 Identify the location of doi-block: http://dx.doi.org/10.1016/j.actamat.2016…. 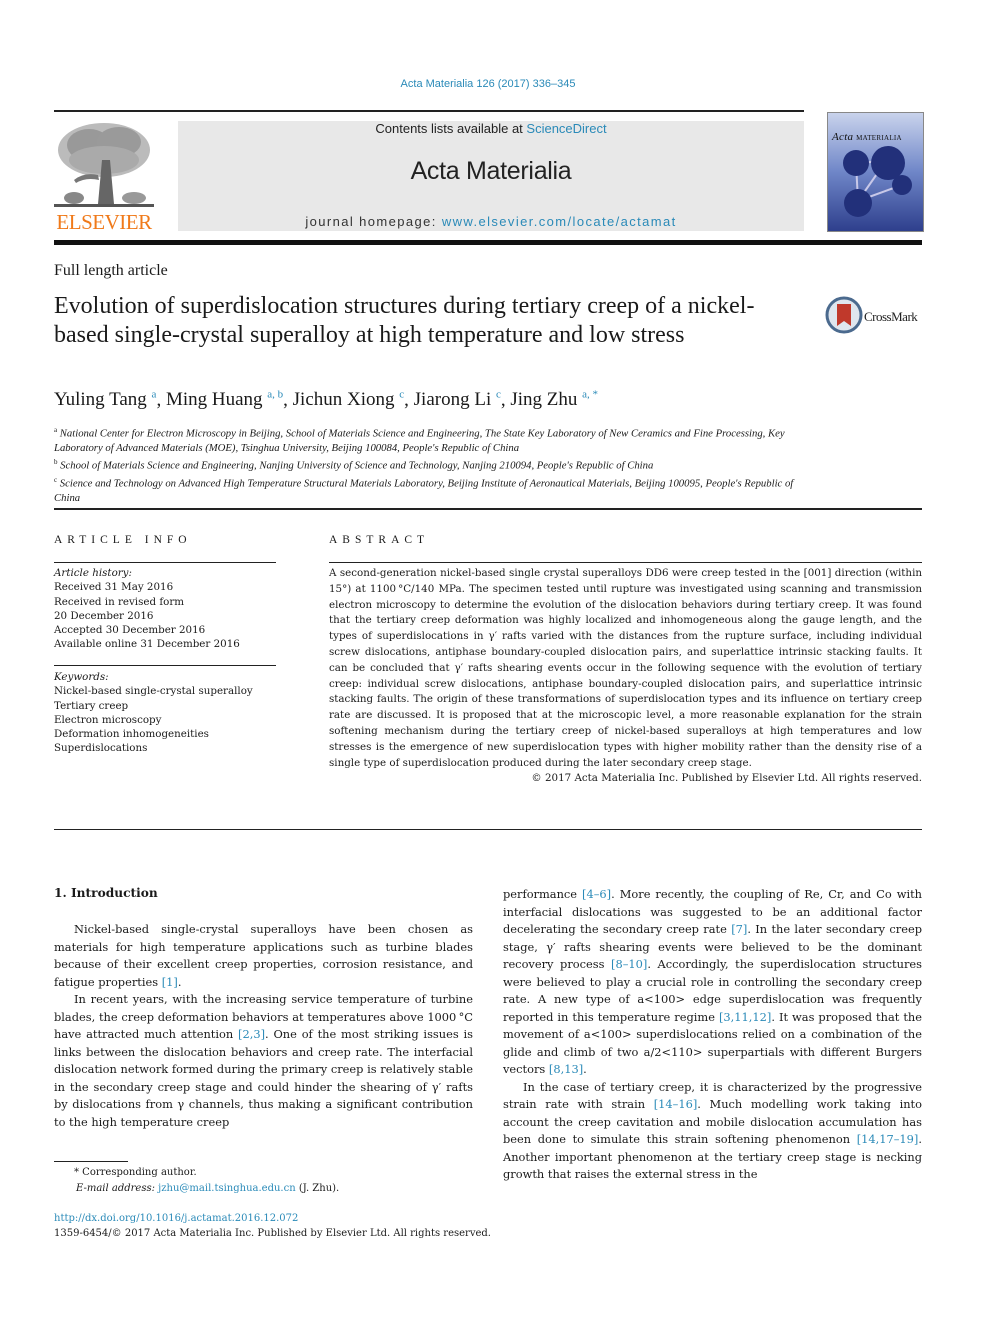
(272, 1226).